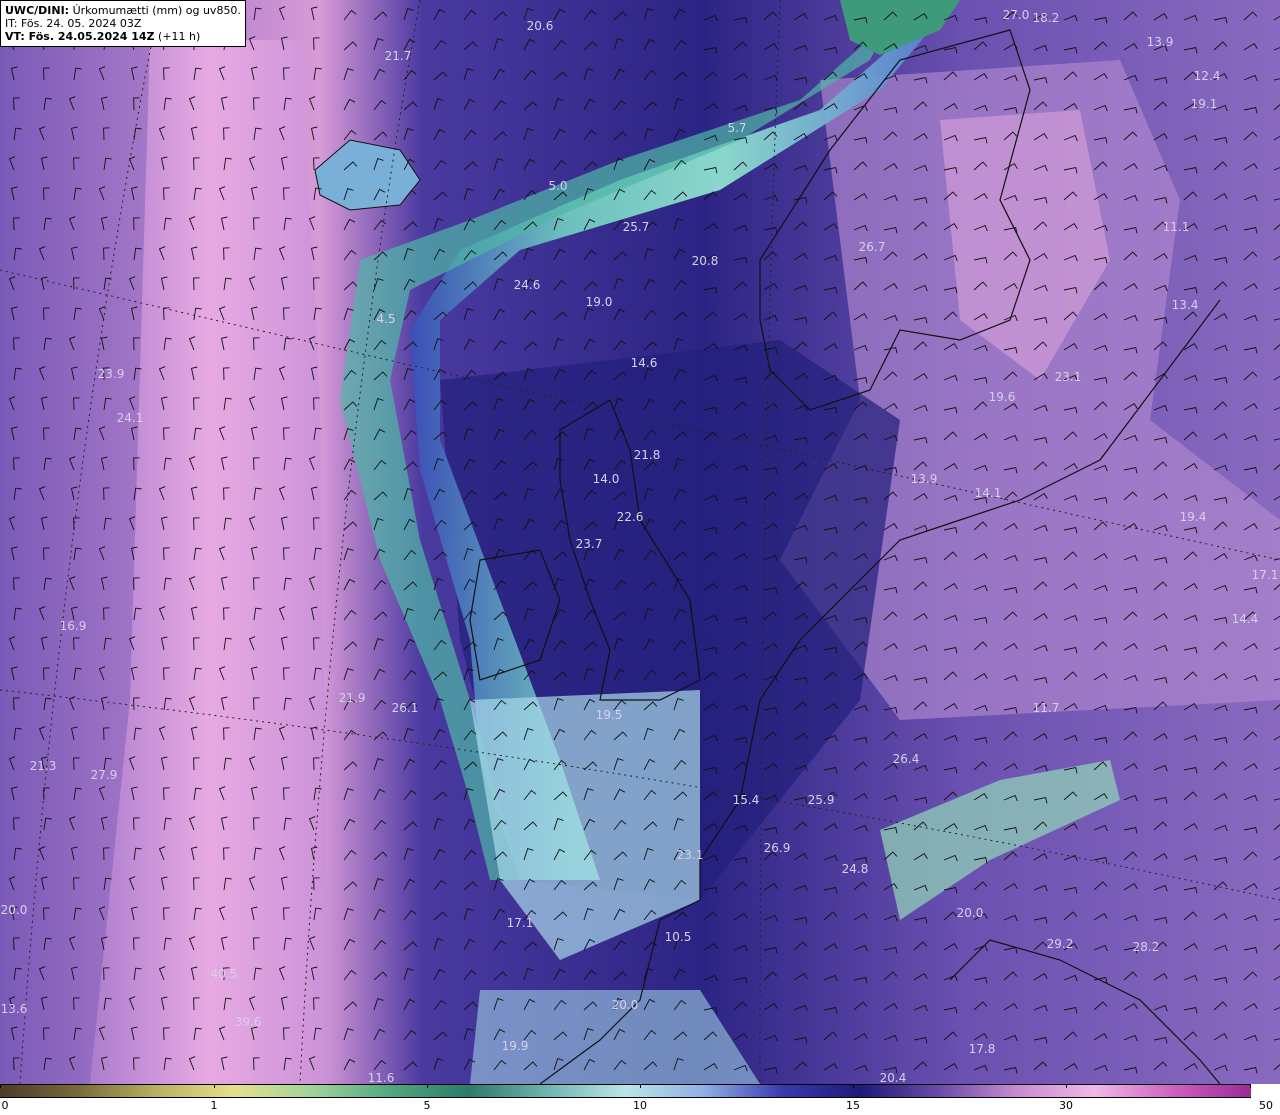  I want to click on value-label: 24.8, so click(855, 869).